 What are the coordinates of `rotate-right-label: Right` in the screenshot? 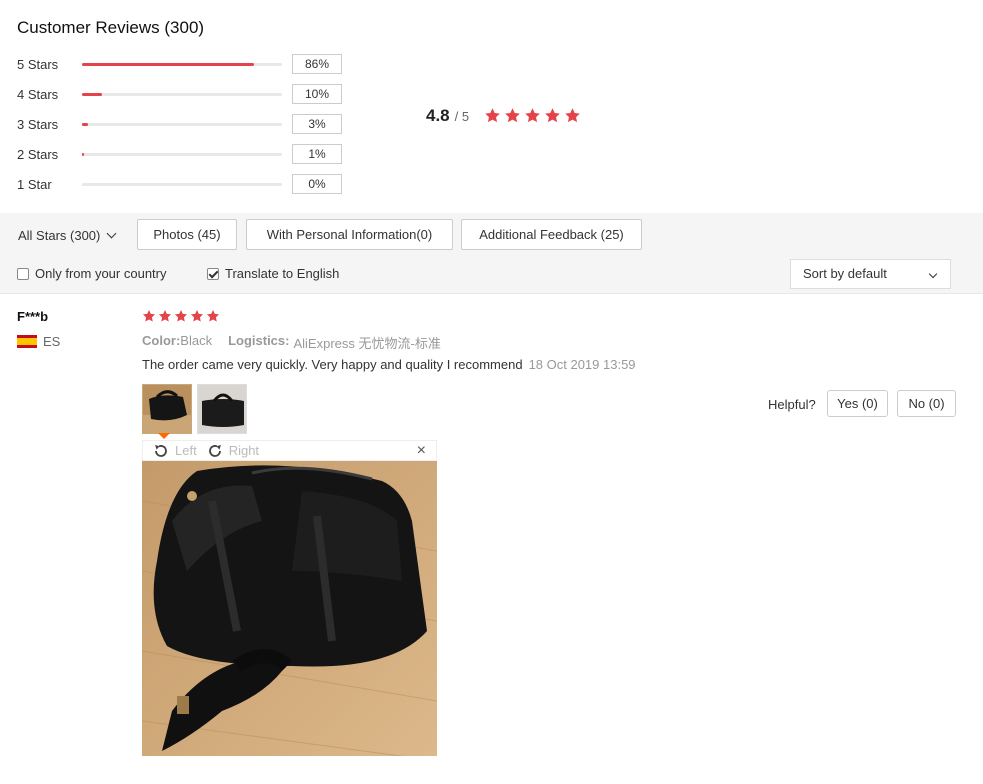 It's located at (244, 450).